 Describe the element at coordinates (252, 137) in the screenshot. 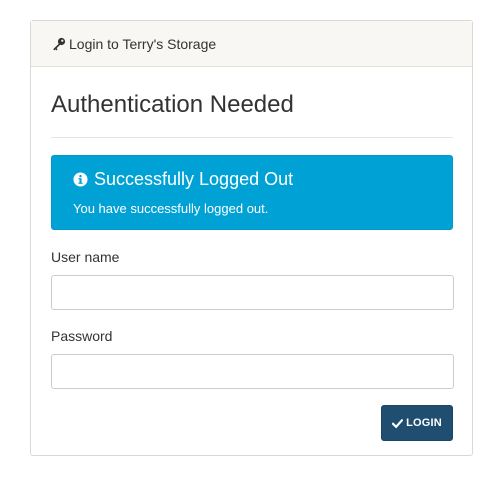

I see `divider` at that location.